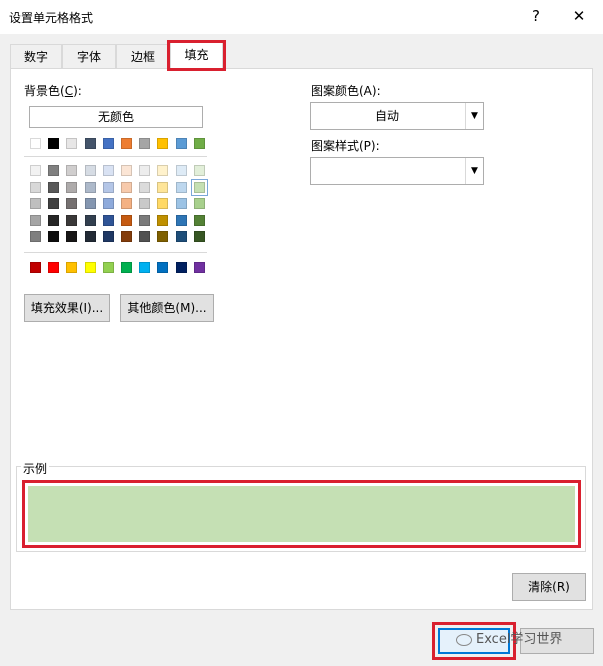 The width and height of the screenshot is (603, 666). What do you see at coordinates (89, 56) in the screenshot?
I see `tab-font: 字体` at bounding box center [89, 56].